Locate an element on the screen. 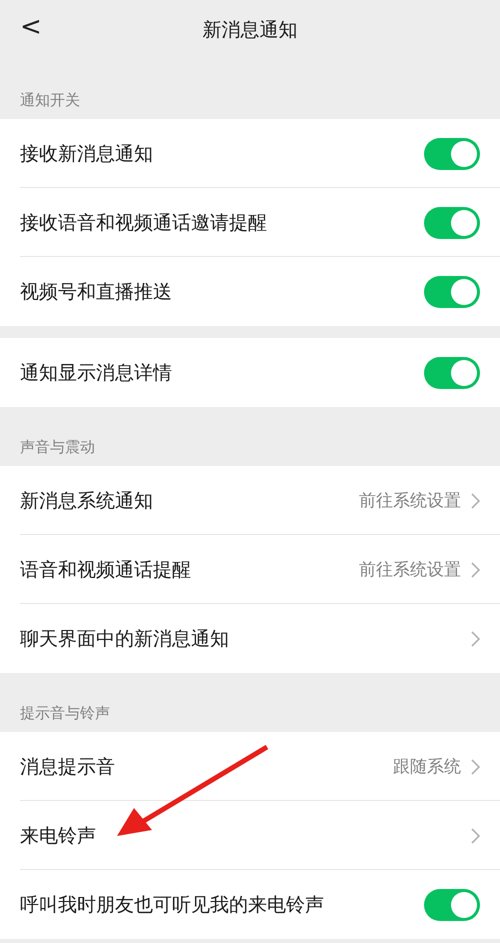 The image size is (500, 943). settings-row: 来电铃声 is located at coordinates (250, 835).